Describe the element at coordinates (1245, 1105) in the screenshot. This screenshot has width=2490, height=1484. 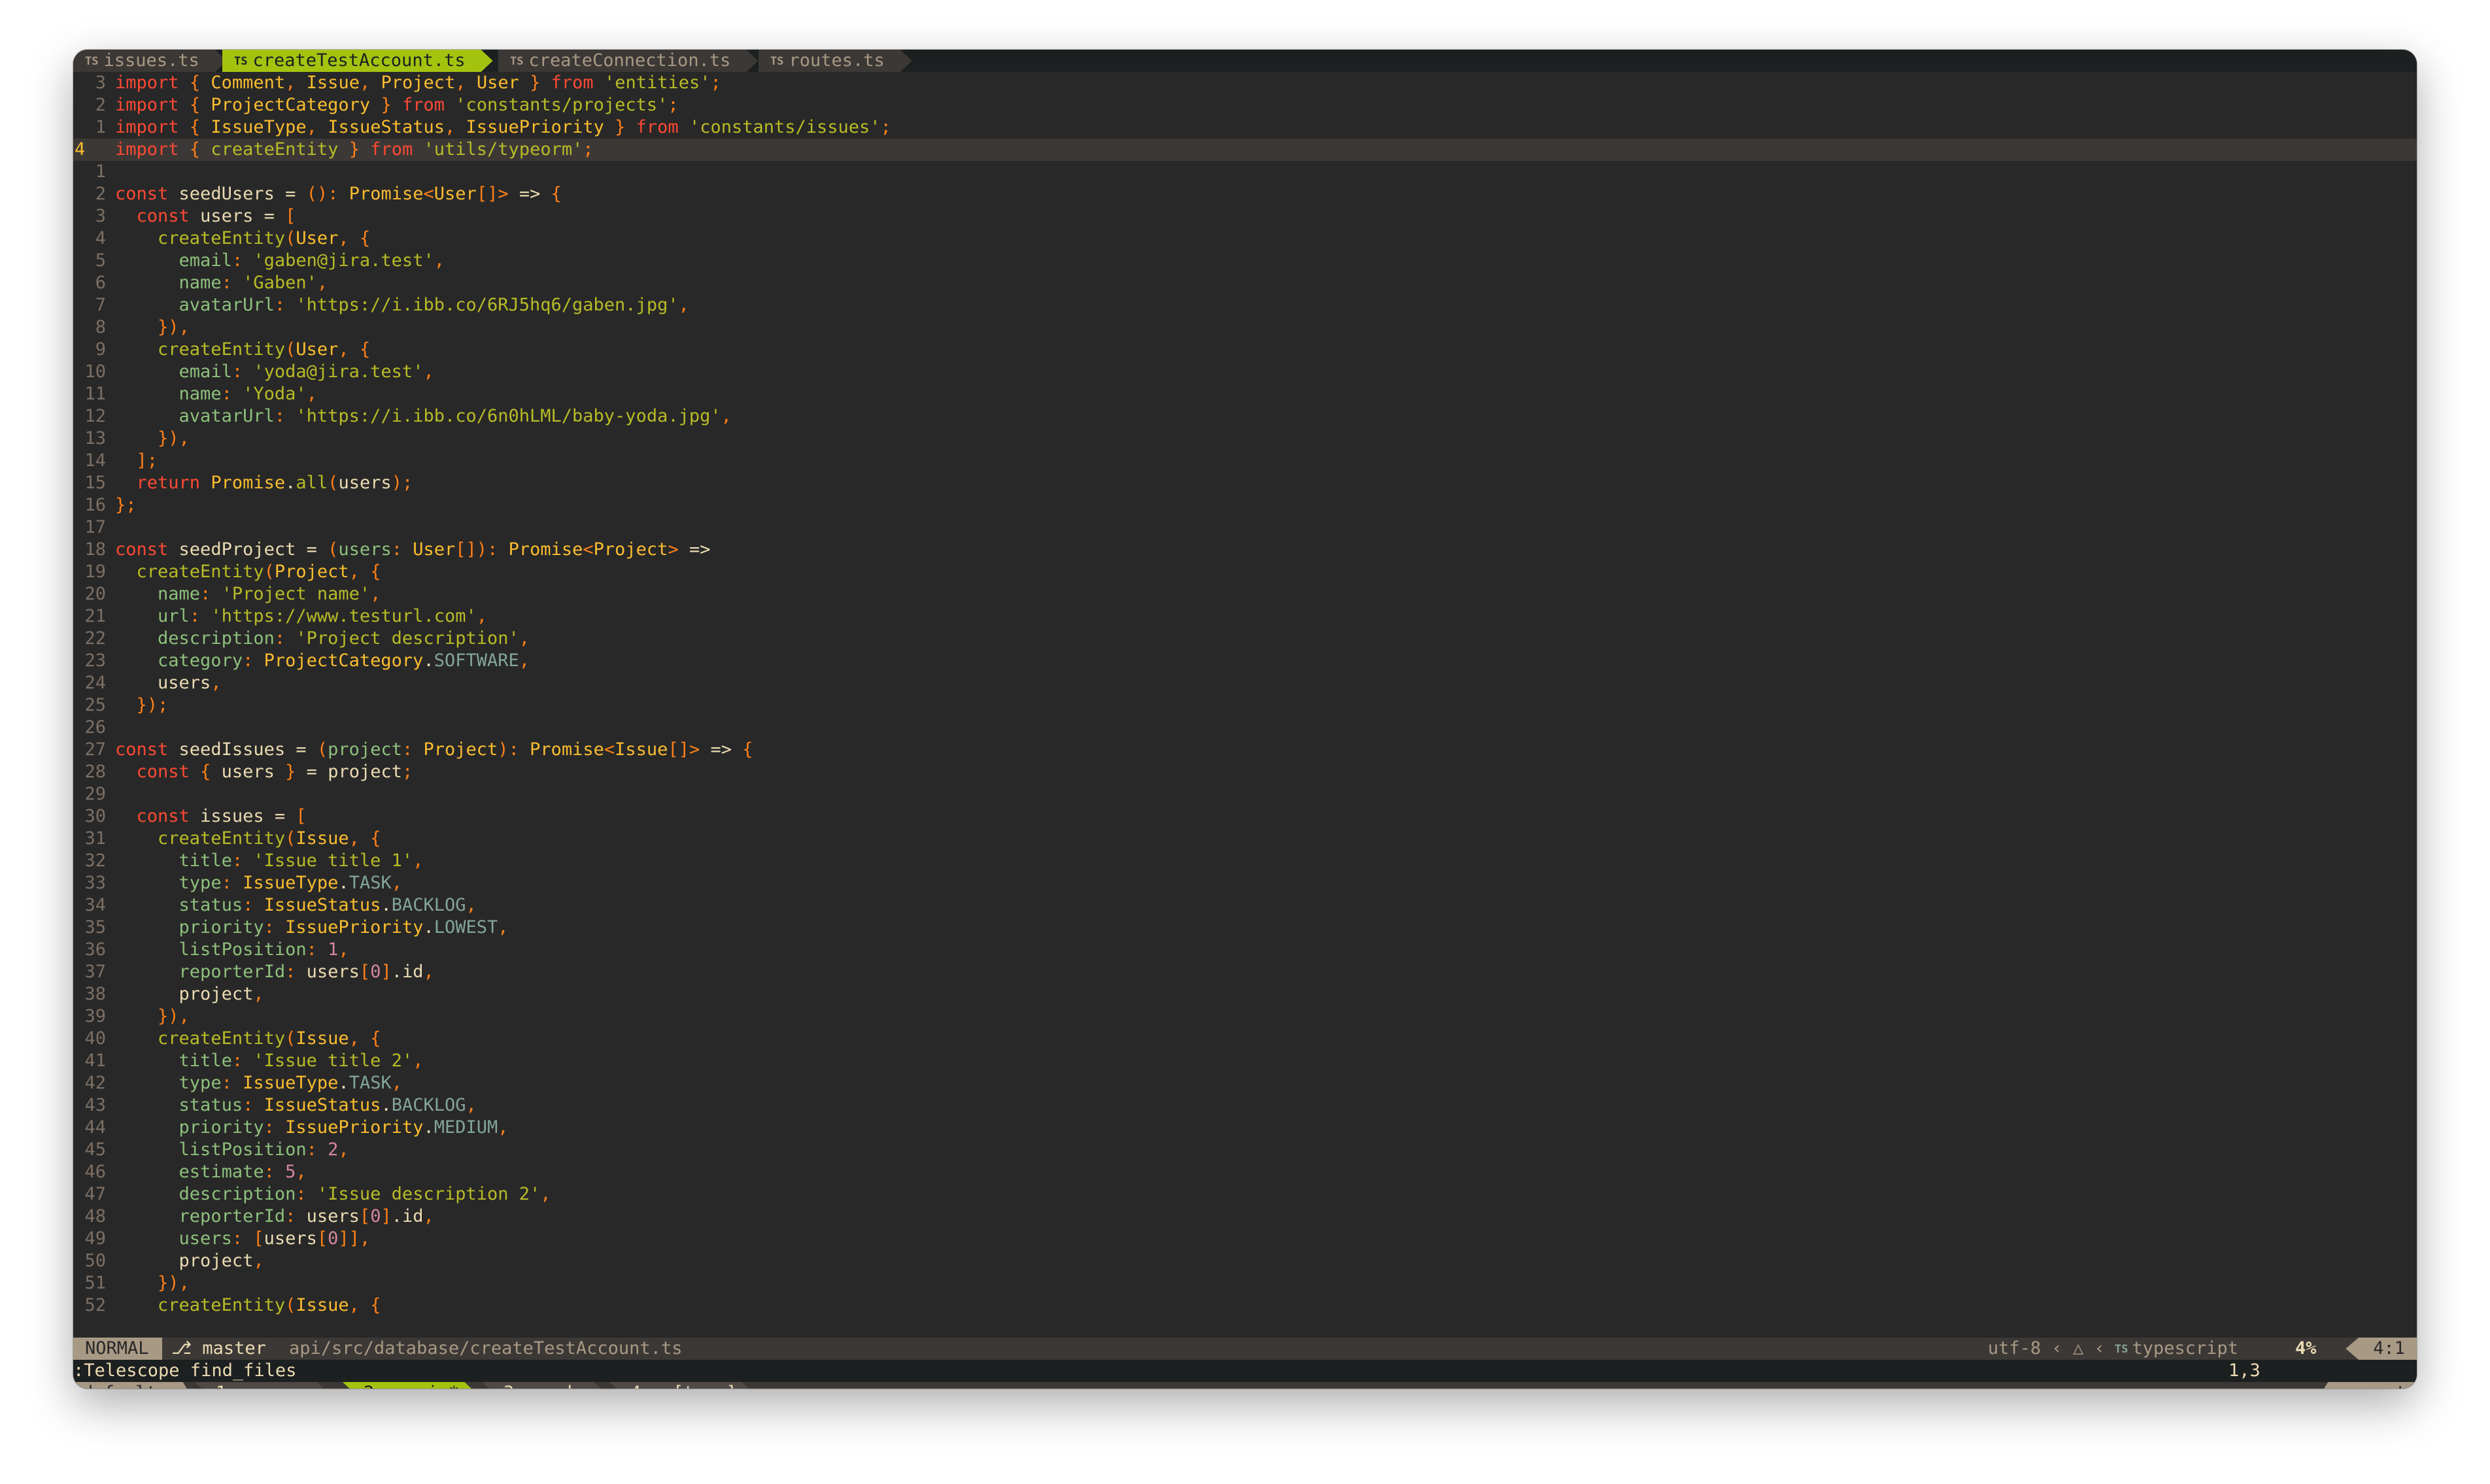
I see `code-line: 43 status: IssueStatus.BACKLOG,` at that location.